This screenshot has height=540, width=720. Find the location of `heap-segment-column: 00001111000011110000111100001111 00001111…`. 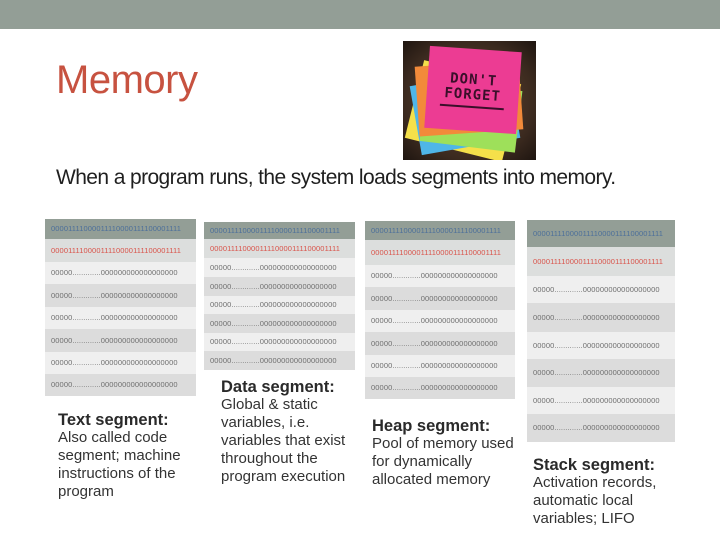

heap-segment-column: 00001111000011110000111100001111 00001111… is located at coordinates (440, 310).